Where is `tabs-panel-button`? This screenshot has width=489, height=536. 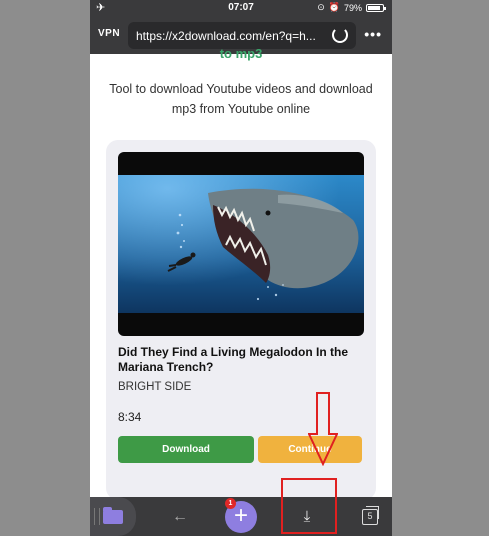
tabs-panel-button is located at coordinates (113, 516).